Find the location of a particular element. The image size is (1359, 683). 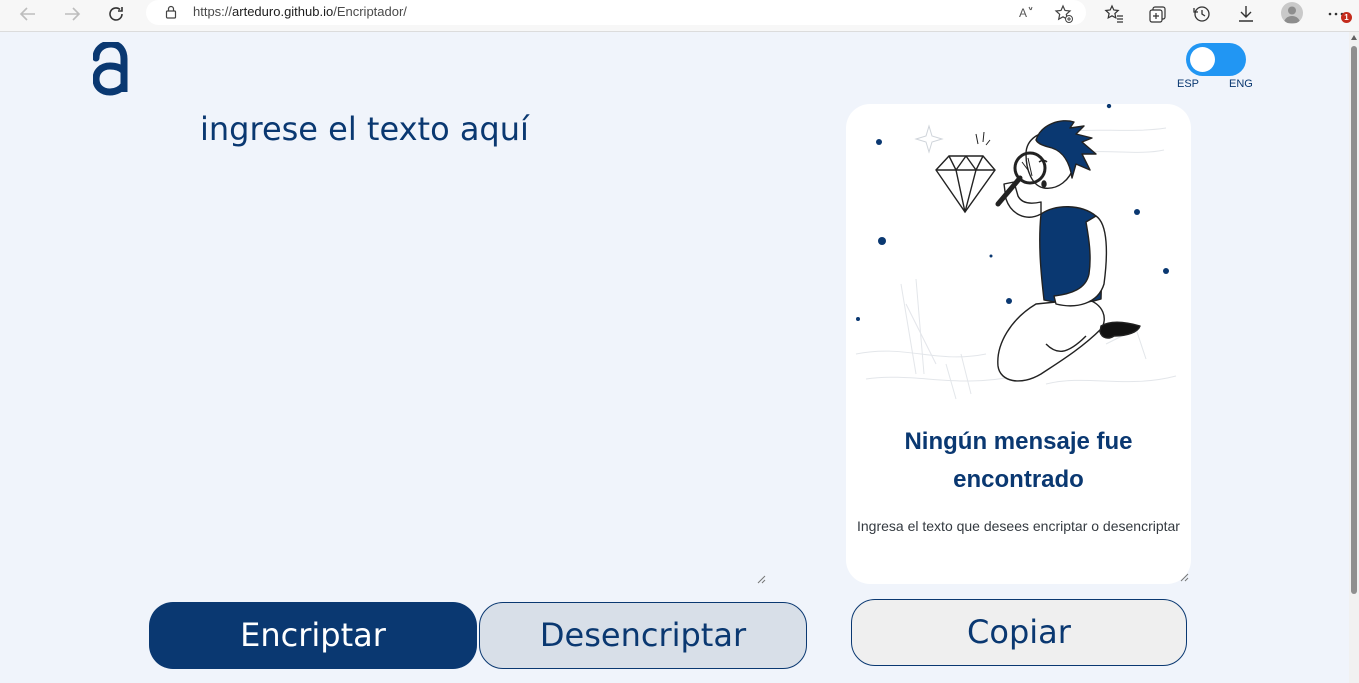

profile-avatar is located at coordinates (1292, 13).